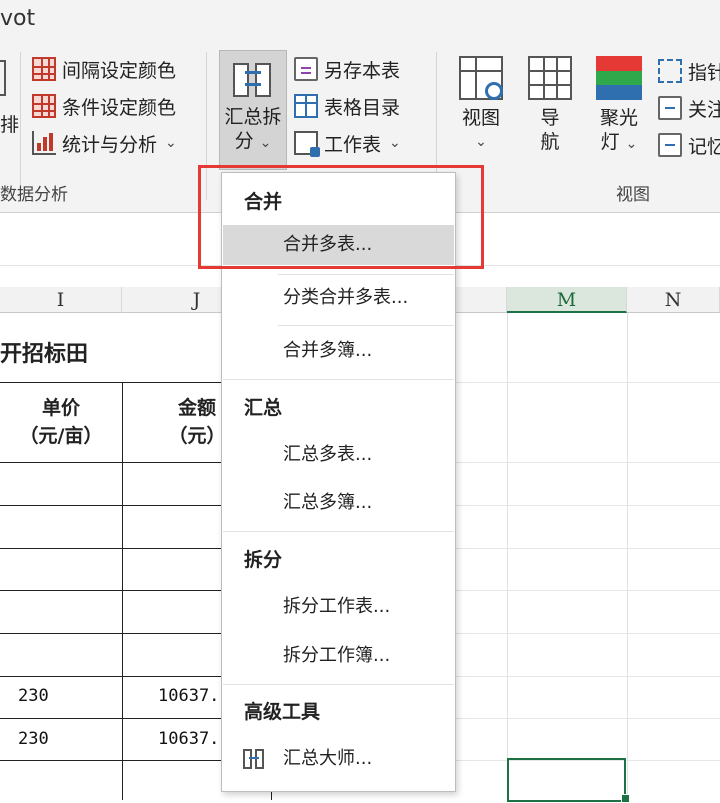 The width and height of the screenshot is (720, 803). What do you see at coordinates (254, 759) in the screenshot?
I see `summary-master-icon` at bounding box center [254, 759].